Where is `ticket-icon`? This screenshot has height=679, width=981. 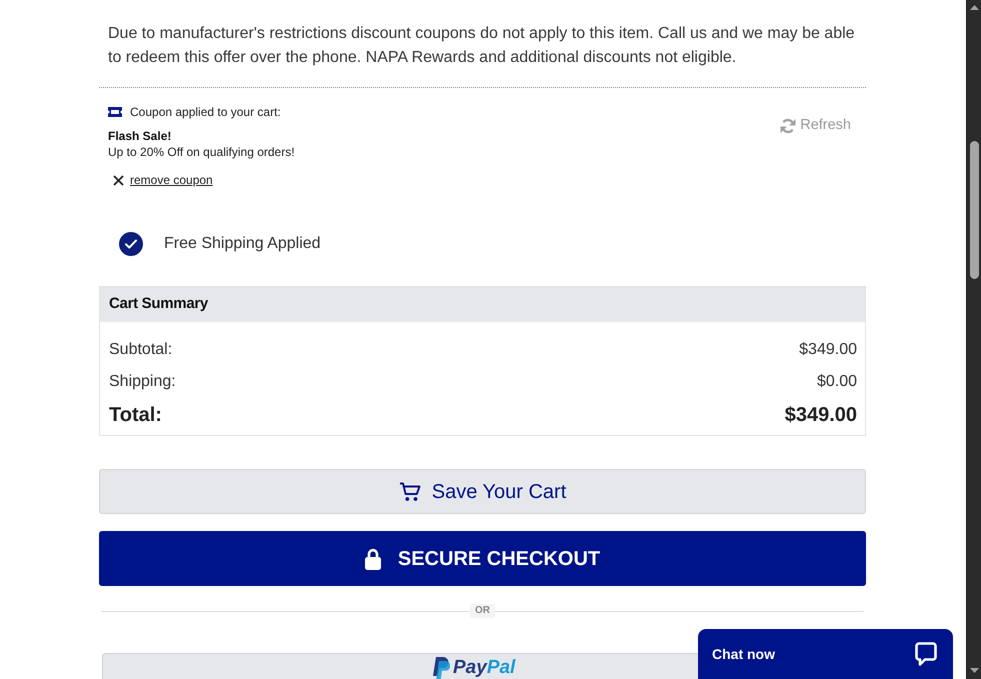 ticket-icon is located at coordinates (115, 112).